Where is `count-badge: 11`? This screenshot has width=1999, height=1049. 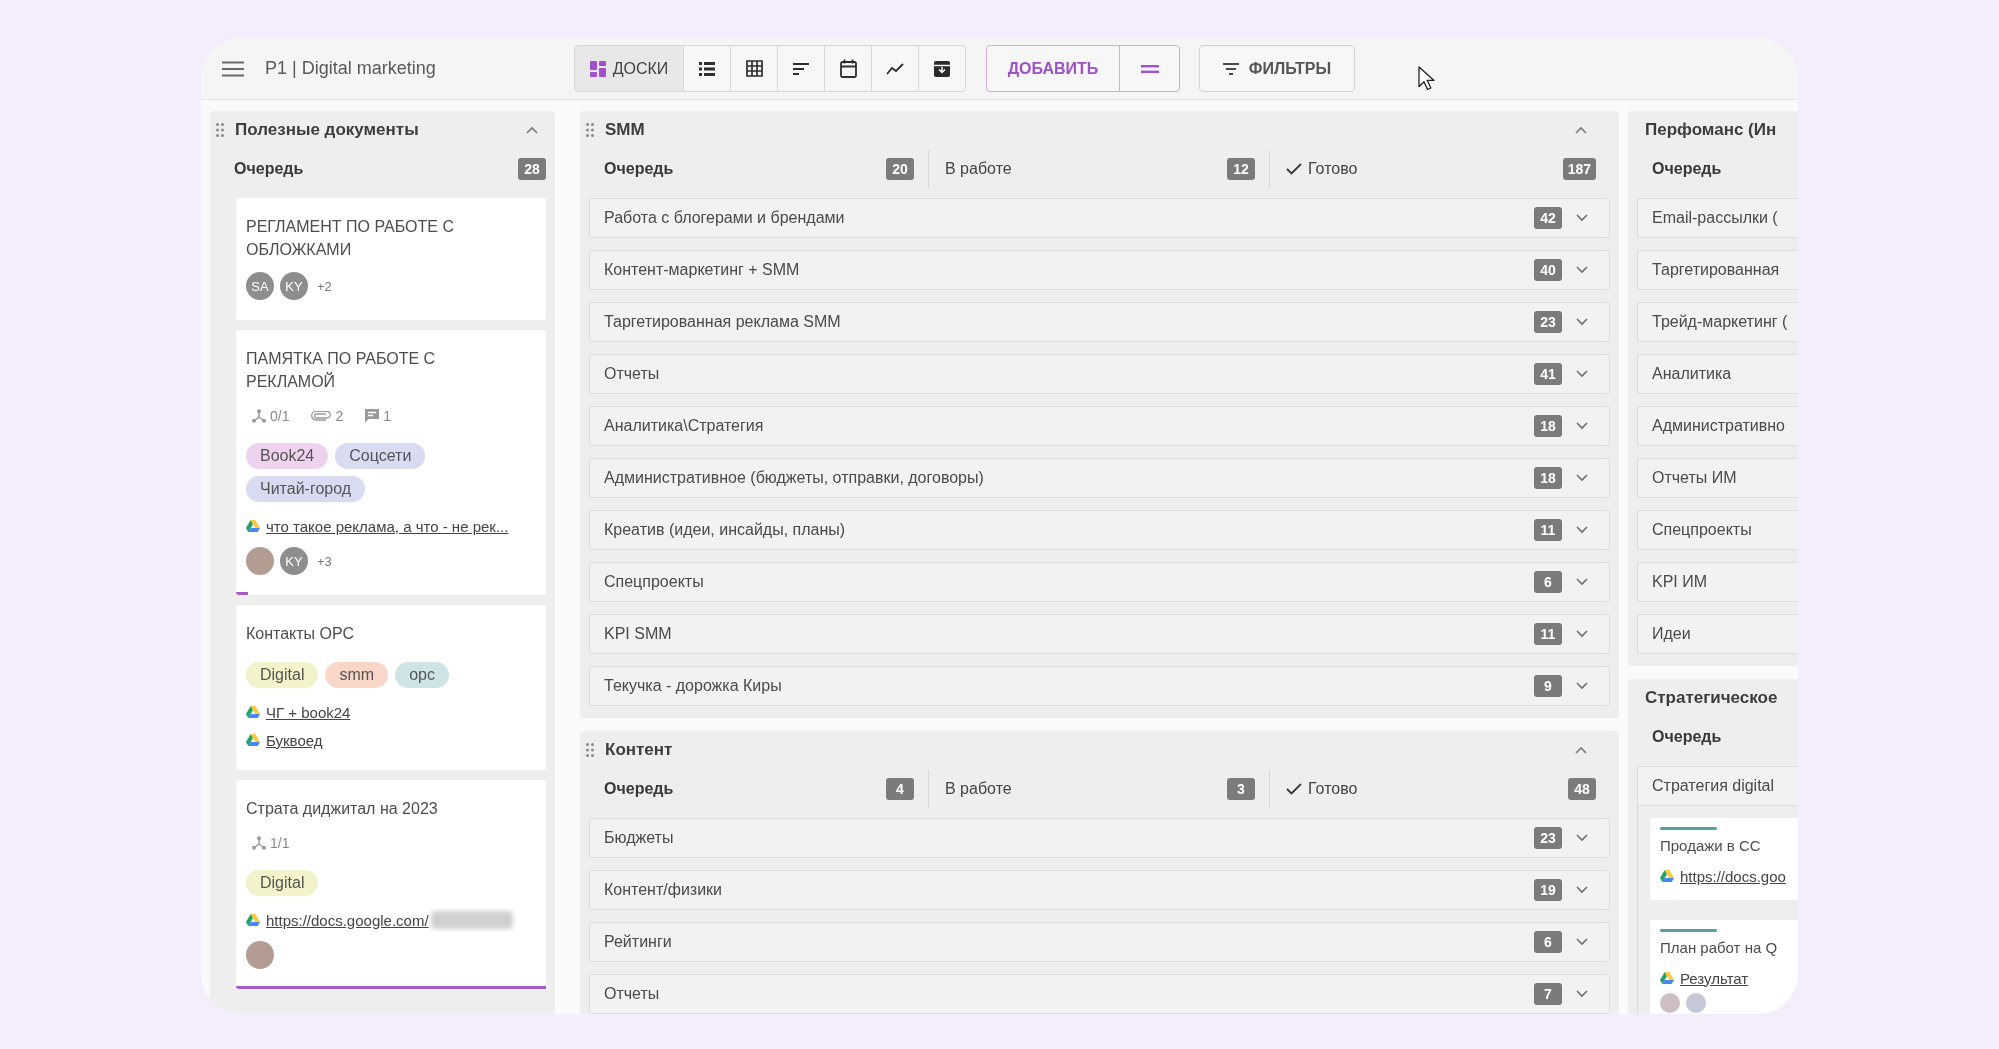
count-badge: 11 is located at coordinates (1548, 530).